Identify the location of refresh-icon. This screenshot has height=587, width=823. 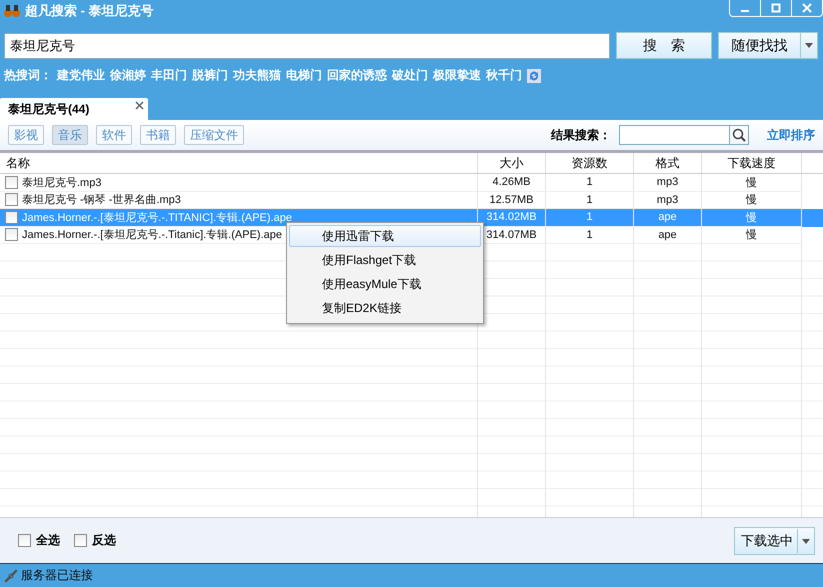
(534, 75).